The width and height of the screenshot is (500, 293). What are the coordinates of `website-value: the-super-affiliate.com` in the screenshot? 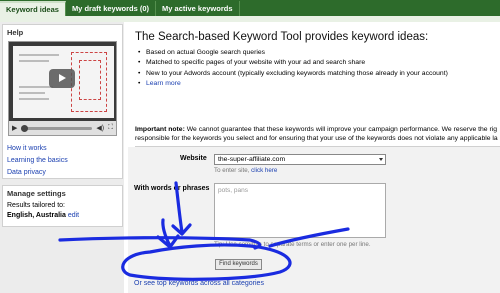 It's located at (252, 159).